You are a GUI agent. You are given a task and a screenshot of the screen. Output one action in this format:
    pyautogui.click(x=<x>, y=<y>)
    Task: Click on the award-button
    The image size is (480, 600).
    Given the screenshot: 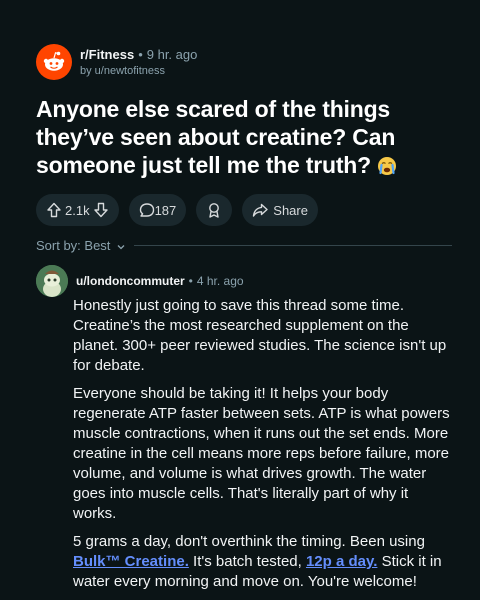 What is the action you would take?
    pyautogui.click(x=214, y=210)
    